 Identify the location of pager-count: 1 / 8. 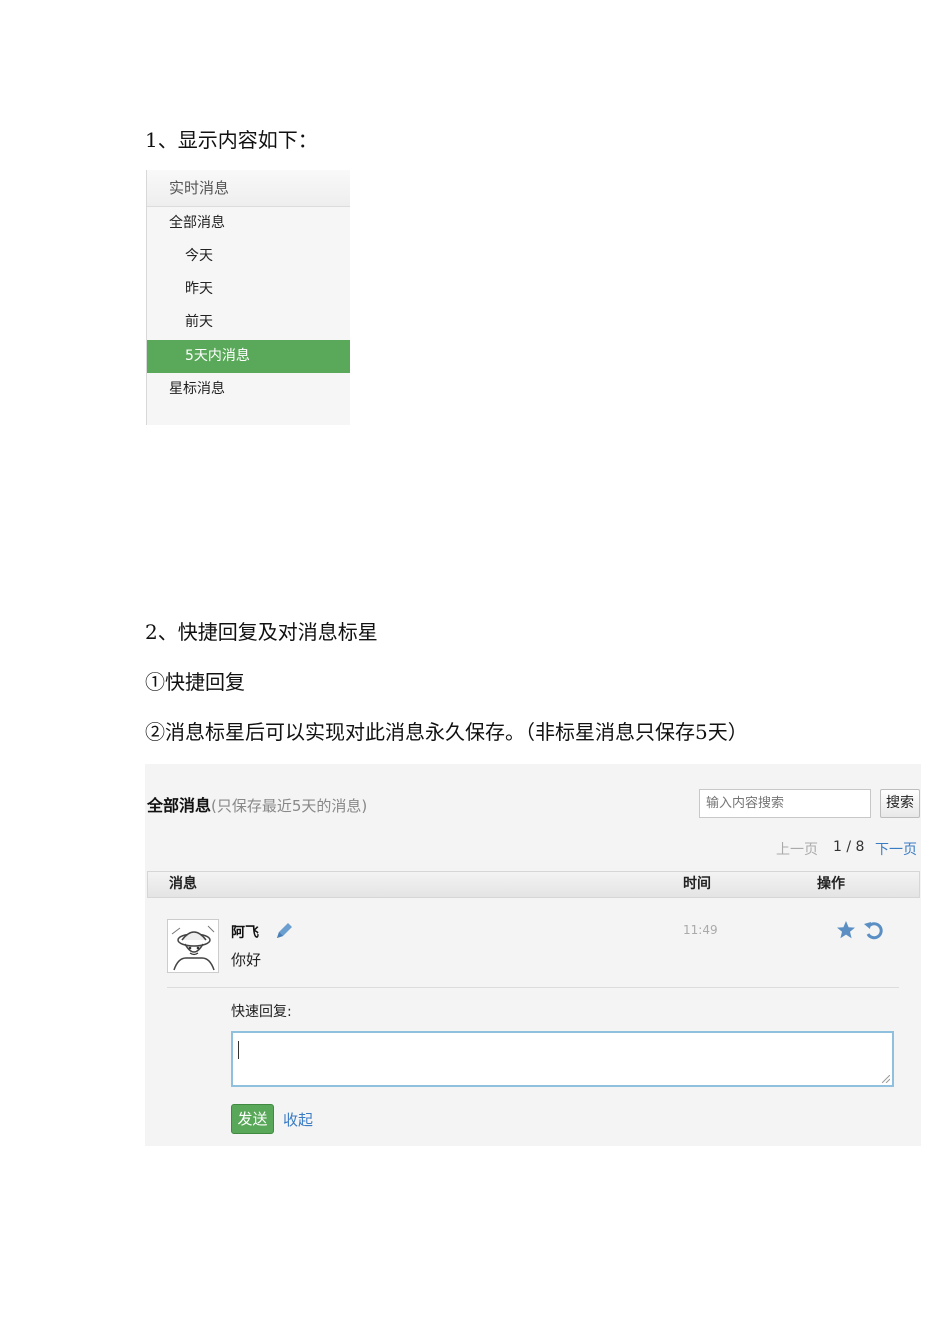
(849, 847).